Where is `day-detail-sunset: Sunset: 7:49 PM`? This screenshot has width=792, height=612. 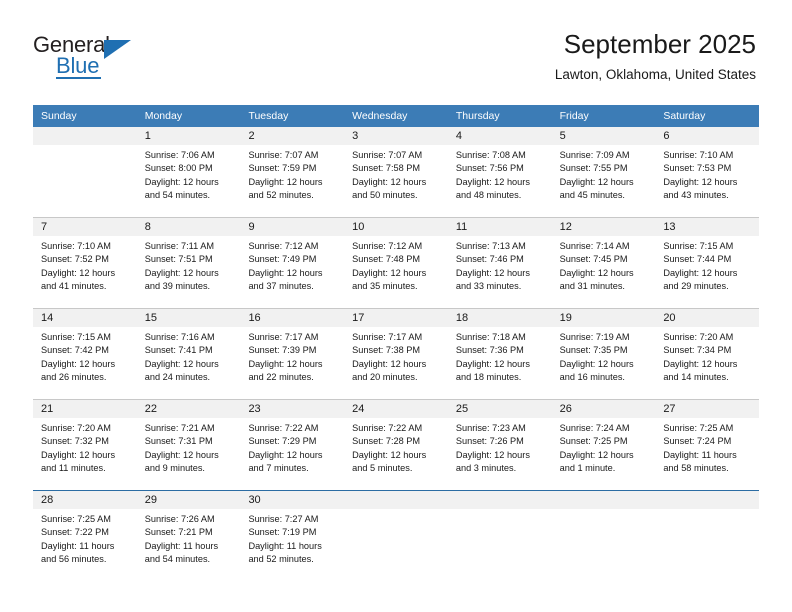
day-detail-sunset: Sunset: 7:49 PM is located at coordinates (282, 259).